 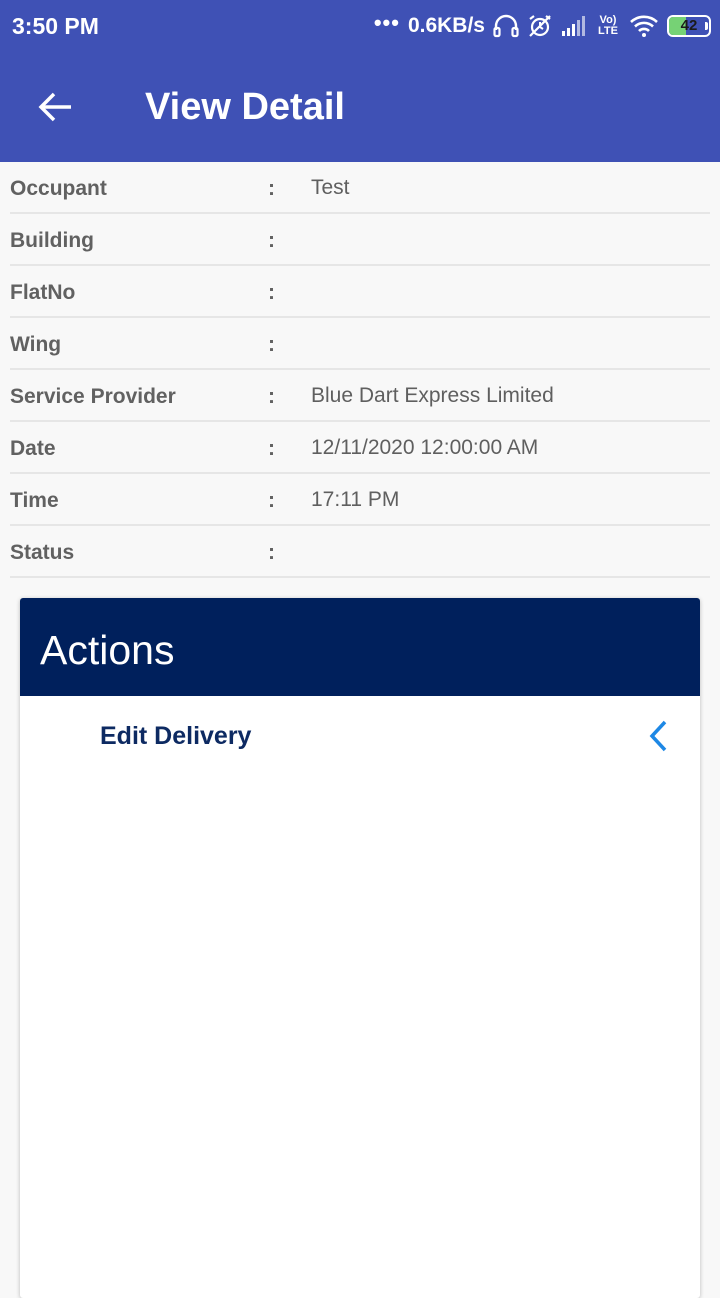 I want to click on detail-row-status: Status :, so click(x=360, y=552).